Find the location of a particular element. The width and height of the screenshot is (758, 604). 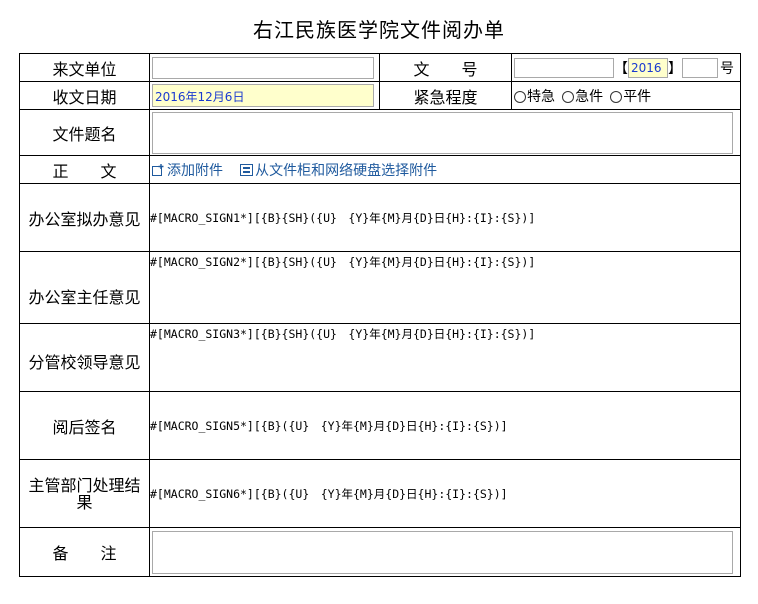

doc-number-bracket-open: 【 is located at coordinates (621, 68).